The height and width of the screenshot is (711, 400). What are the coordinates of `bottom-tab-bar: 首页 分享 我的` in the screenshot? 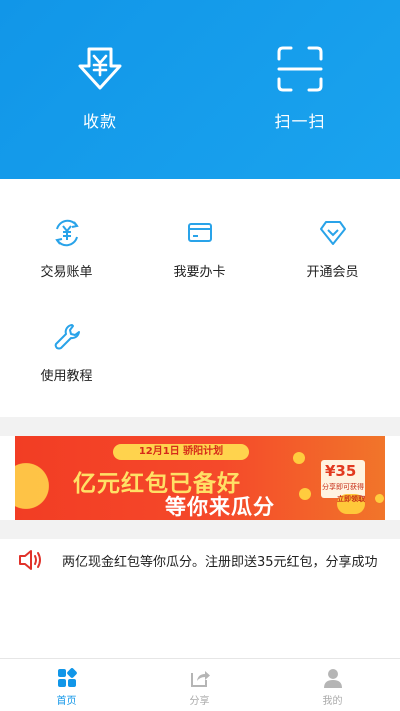 It's located at (200, 684).